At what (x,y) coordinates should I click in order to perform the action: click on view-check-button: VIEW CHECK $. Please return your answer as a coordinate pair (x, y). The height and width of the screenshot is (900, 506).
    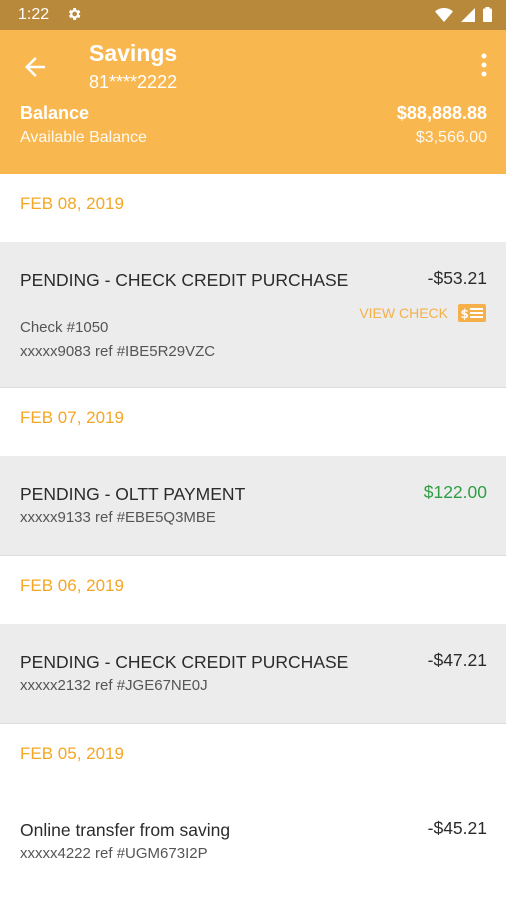
    Looking at the image, I should click on (422, 313).